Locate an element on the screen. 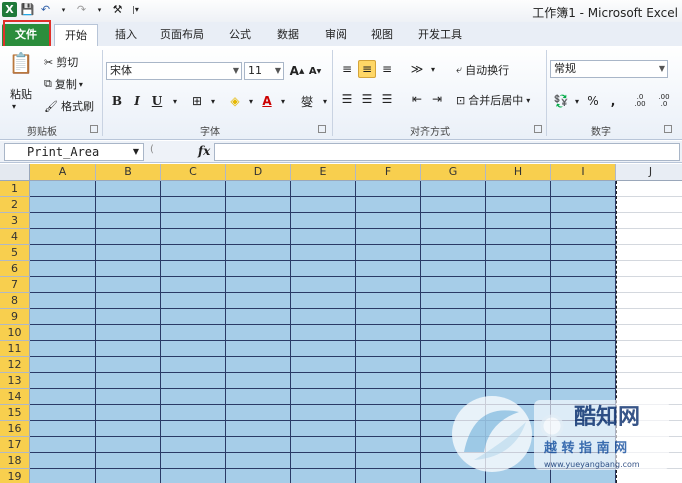  shrink-font-button: A ▼ is located at coordinates (315, 71).